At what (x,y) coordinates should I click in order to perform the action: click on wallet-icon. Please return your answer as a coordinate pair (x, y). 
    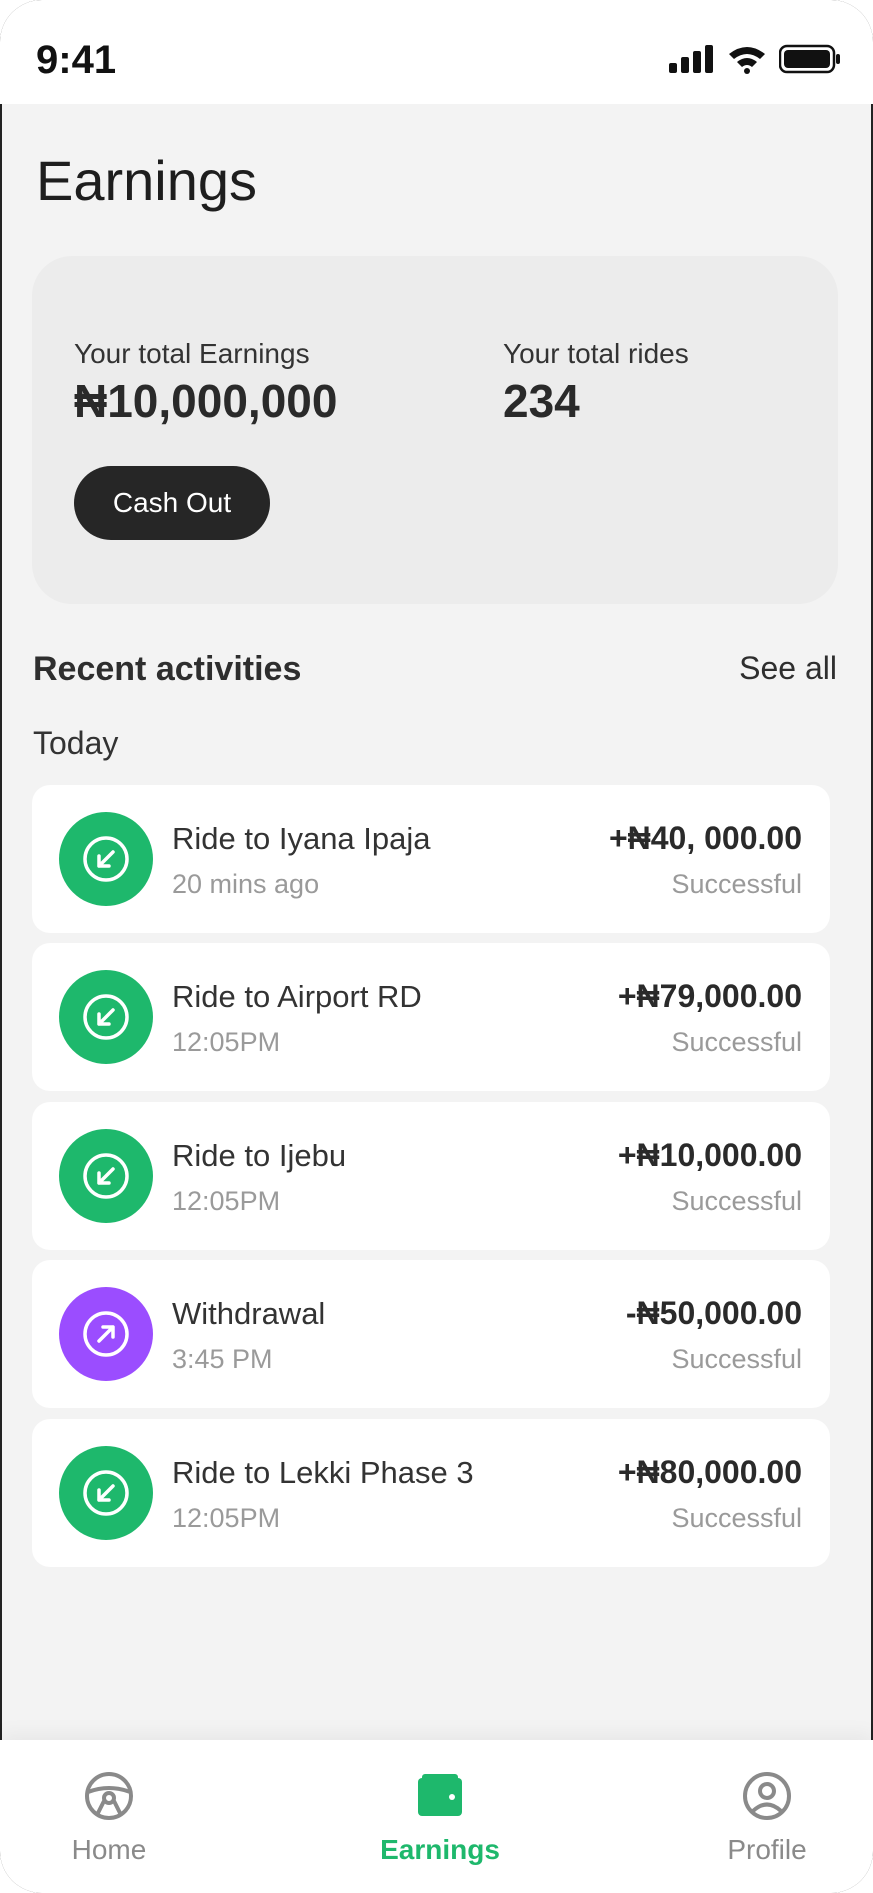
    Looking at the image, I should click on (440, 1795).